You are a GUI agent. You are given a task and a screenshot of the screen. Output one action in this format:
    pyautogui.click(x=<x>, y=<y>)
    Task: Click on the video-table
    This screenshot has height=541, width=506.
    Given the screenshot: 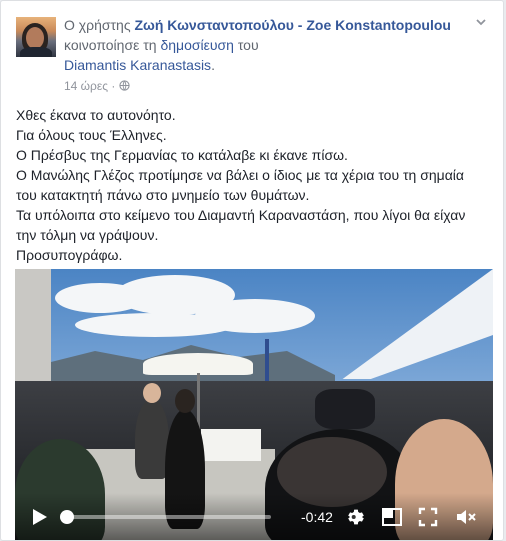 What is the action you would take?
    pyautogui.click(x=231, y=445)
    